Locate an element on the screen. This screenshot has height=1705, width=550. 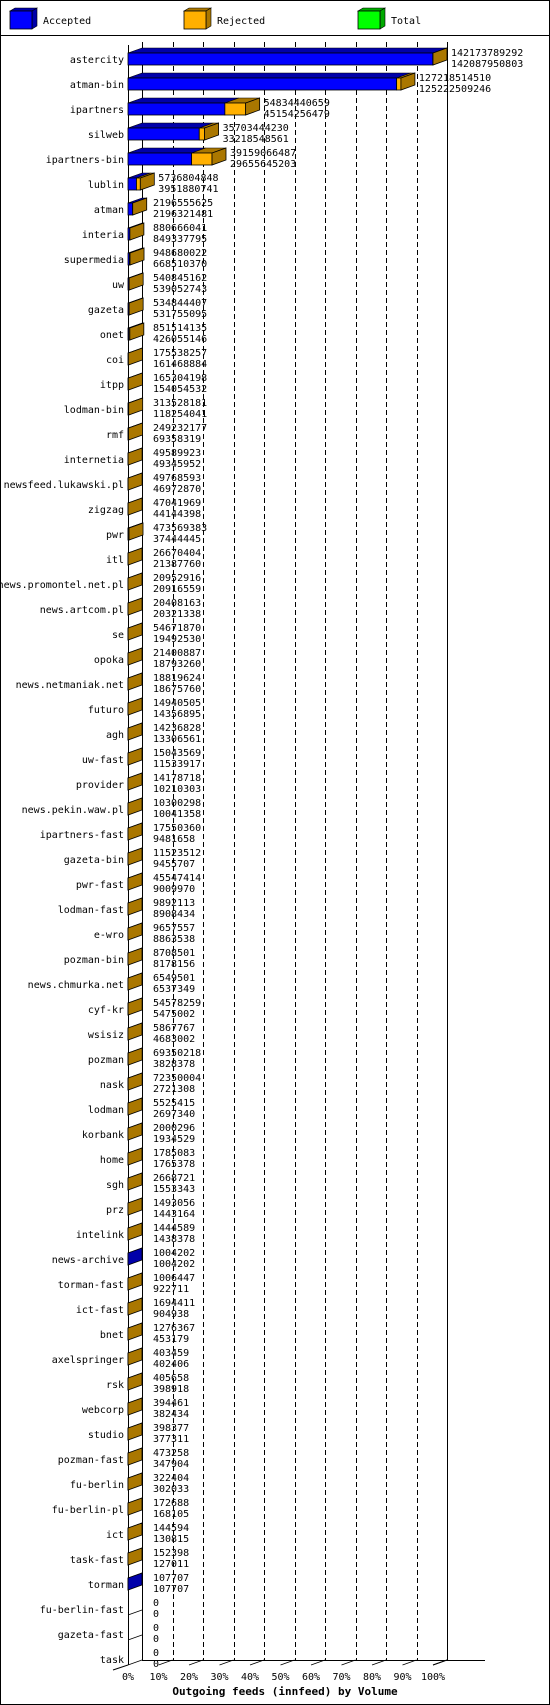
category-label: fu-berlin is located at coordinates (97, 1485).